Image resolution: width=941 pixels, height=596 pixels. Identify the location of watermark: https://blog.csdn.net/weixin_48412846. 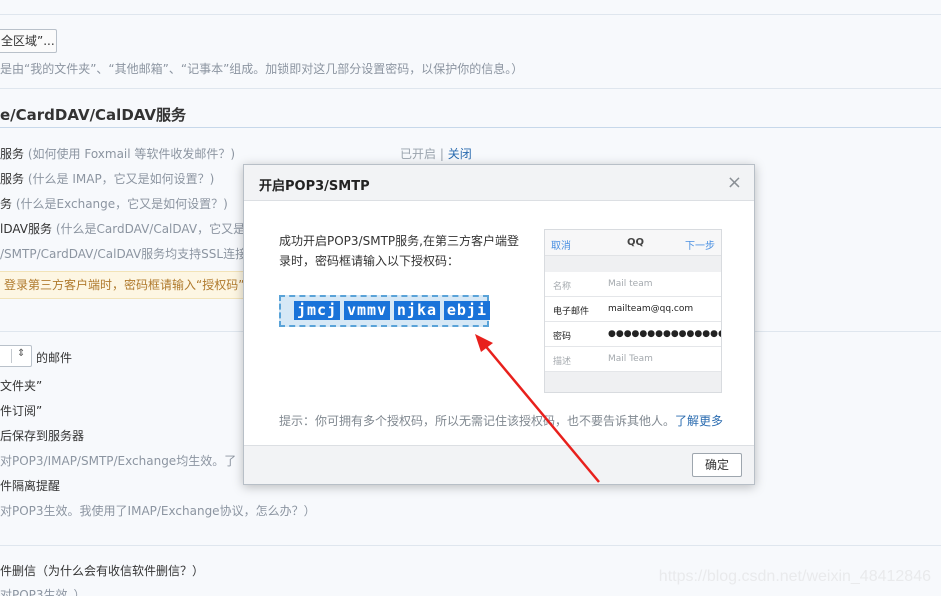
(794, 576).